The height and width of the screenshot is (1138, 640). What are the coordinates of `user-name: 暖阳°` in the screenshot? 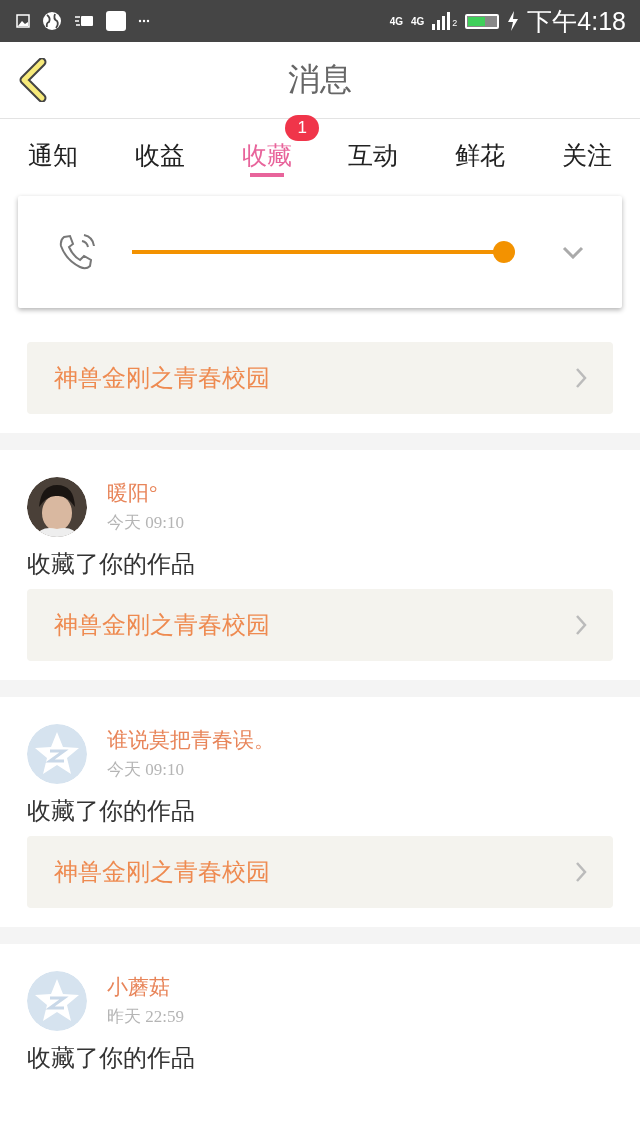 It's located at (145, 493).